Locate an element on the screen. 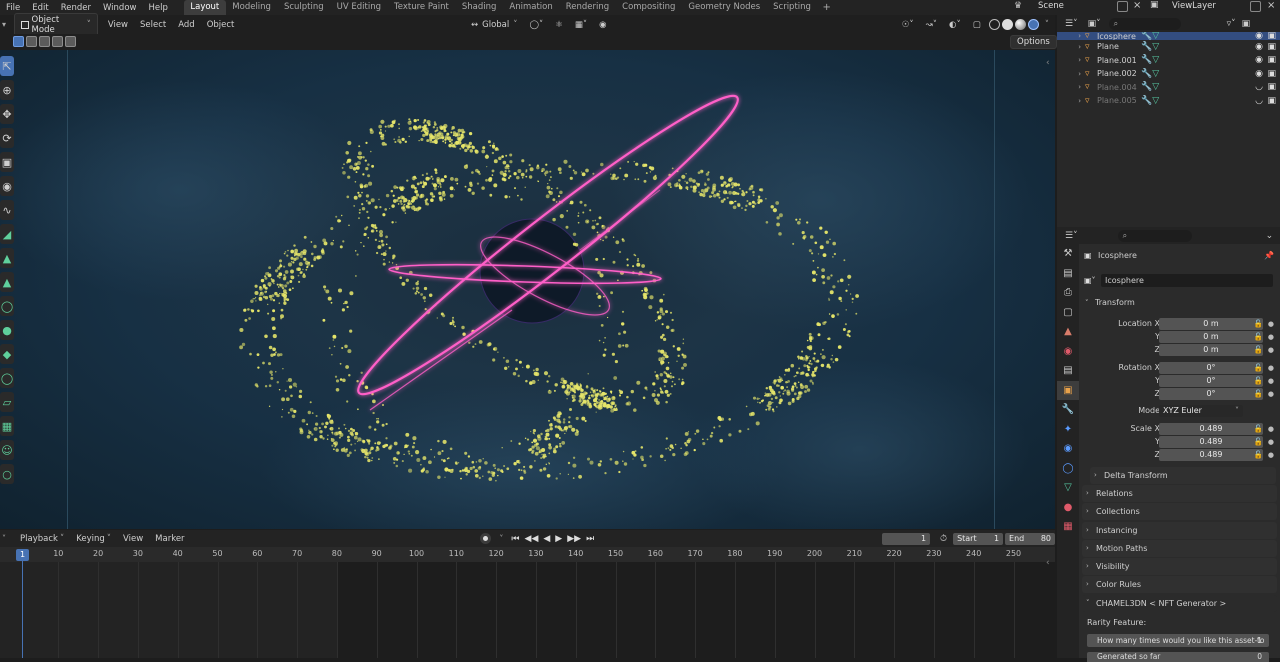 The width and height of the screenshot is (1280, 662). xray-icon: ▢ is located at coordinates (977, 25).